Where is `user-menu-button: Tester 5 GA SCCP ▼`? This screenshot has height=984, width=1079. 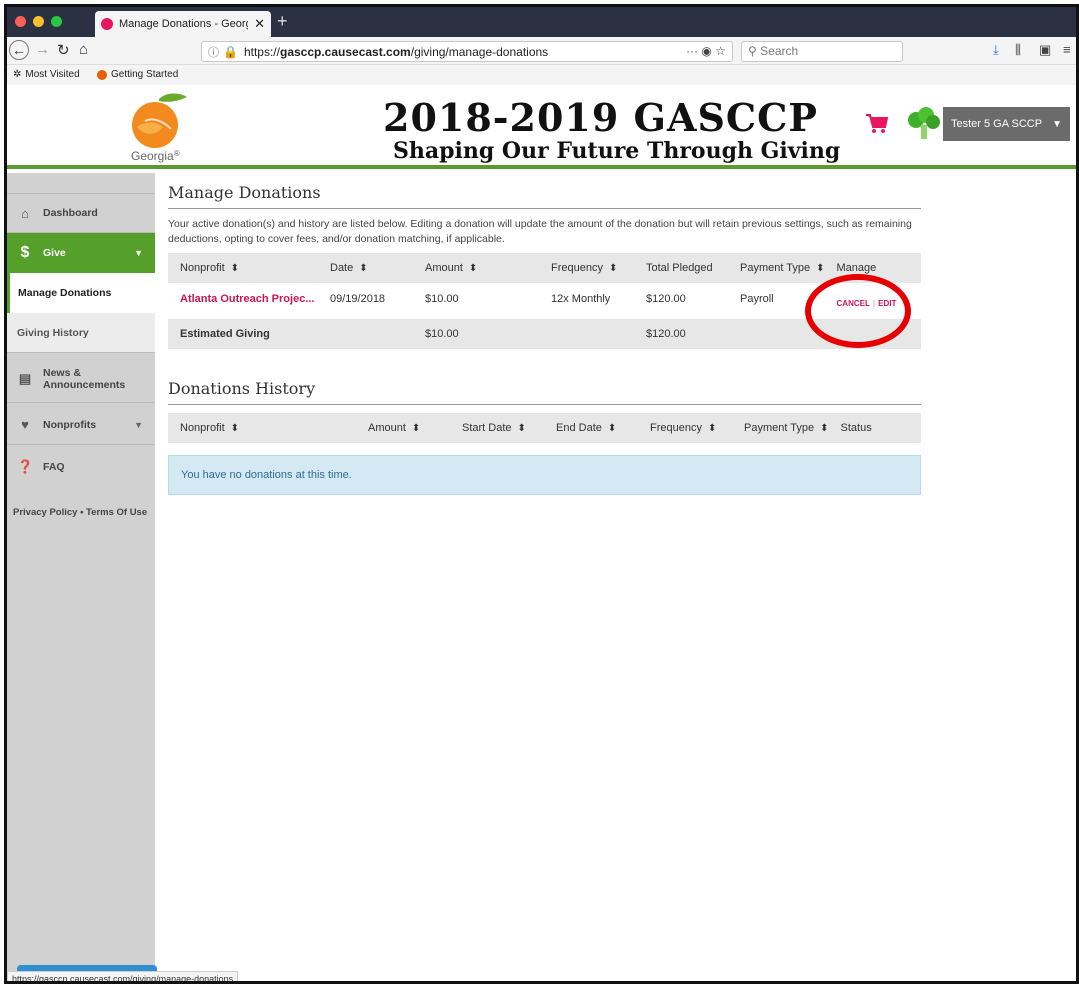 user-menu-button: Tester 5 GA SCCP ▼ is located at coordinates (1006, 124).